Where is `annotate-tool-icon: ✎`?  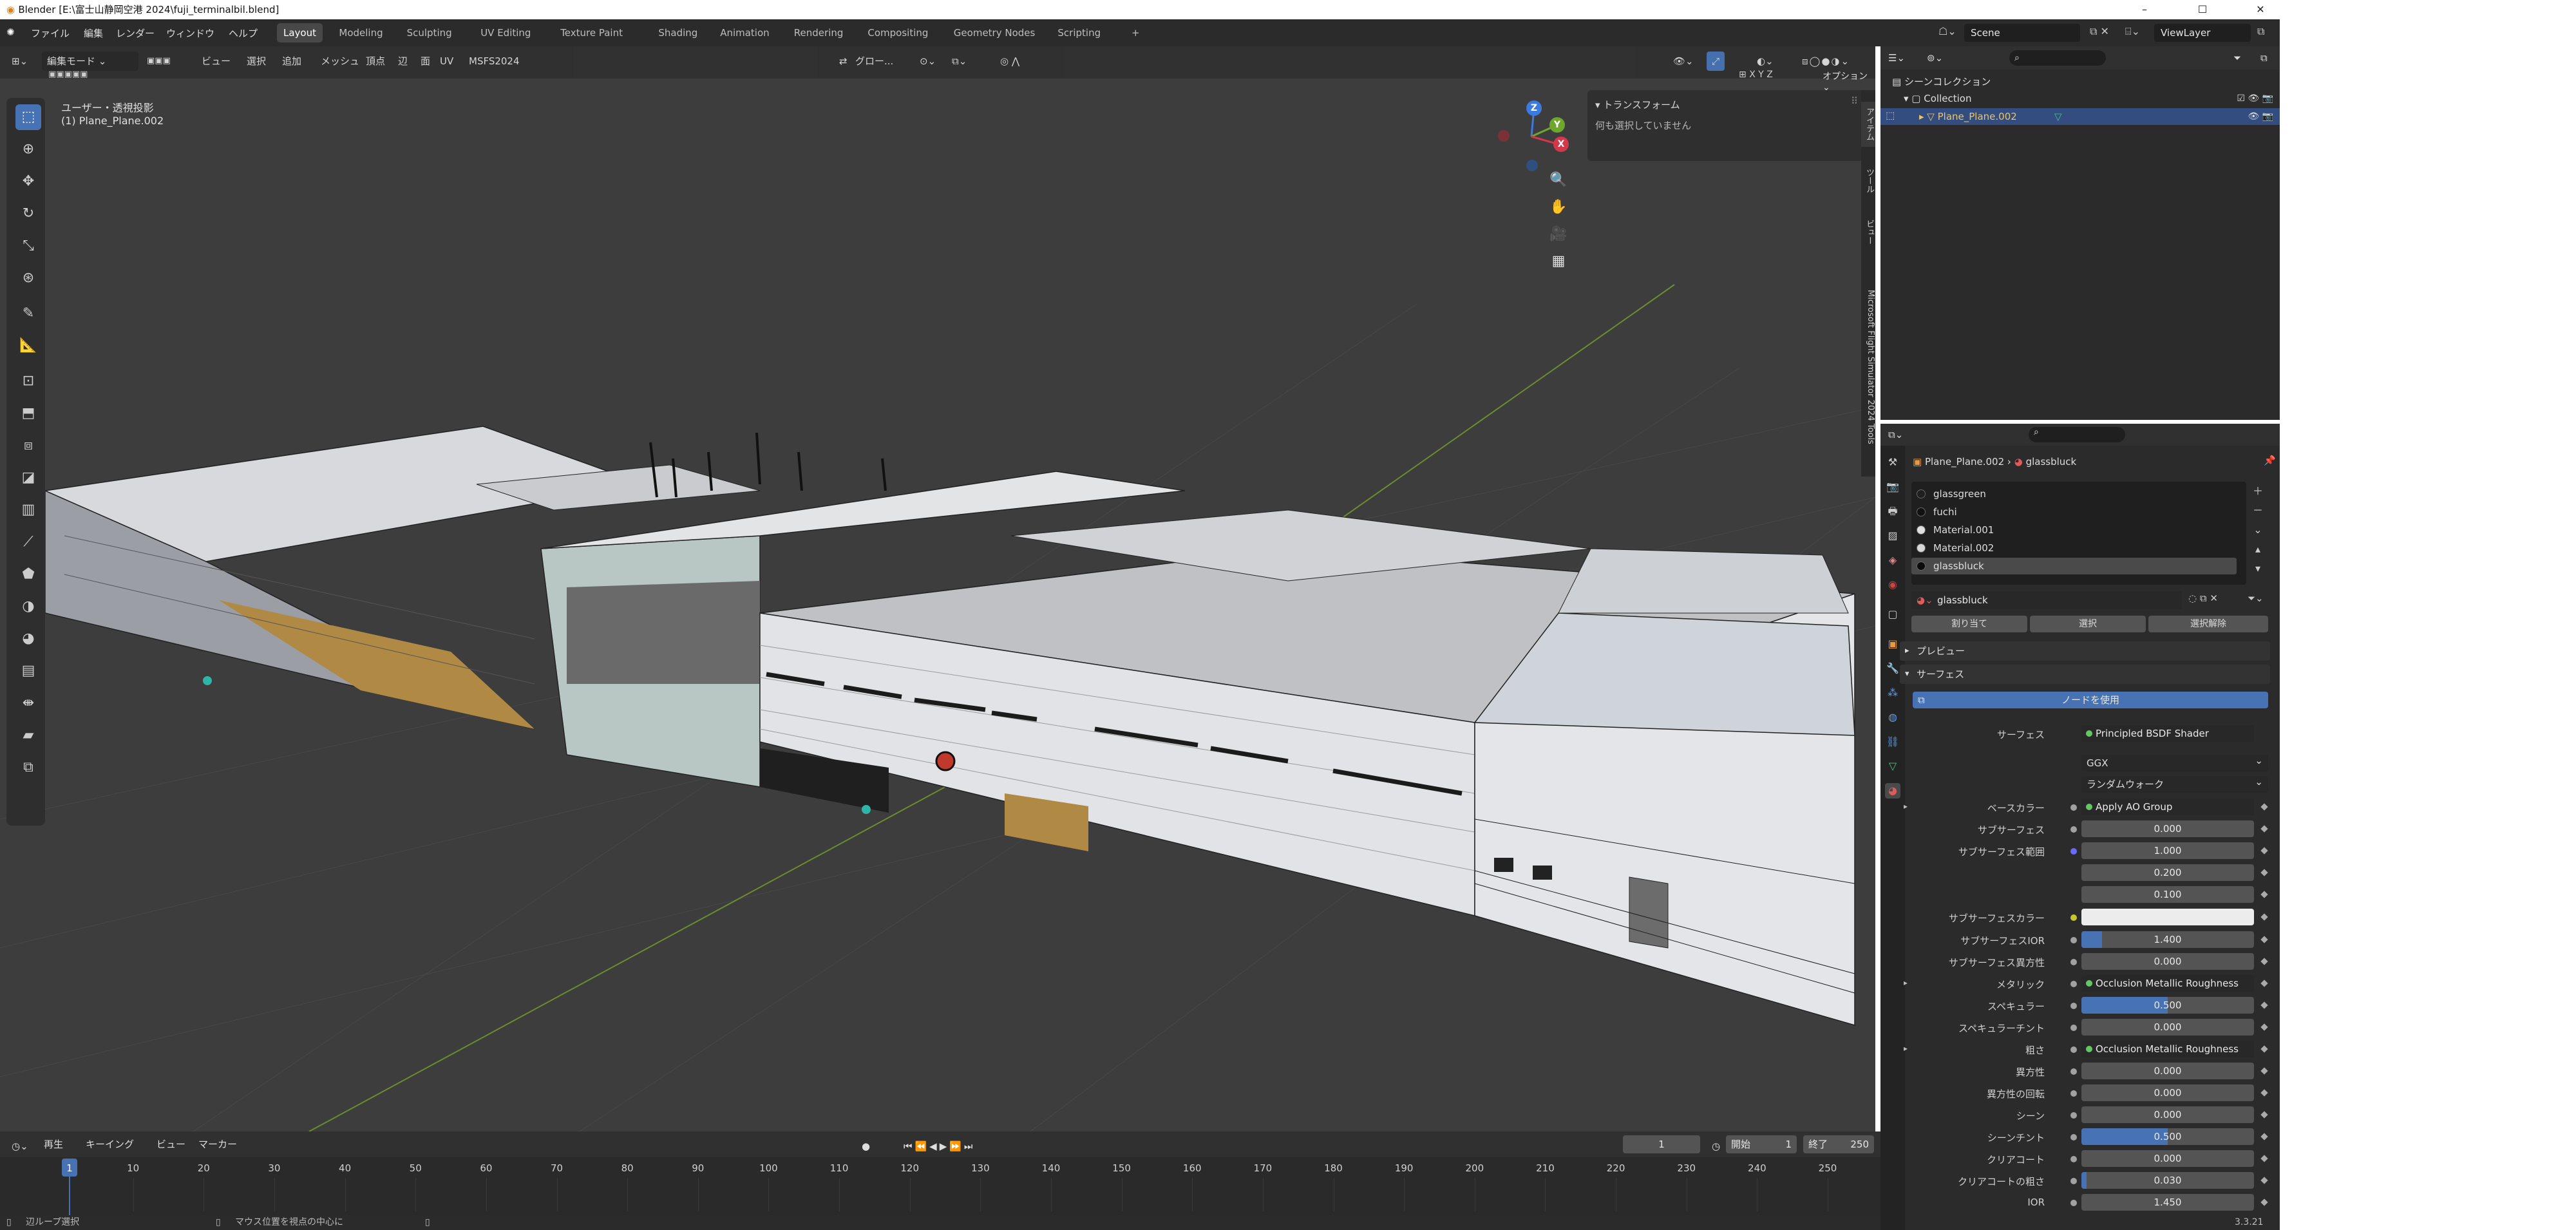 annotate-tool-icon: ✎ is located at coordinates (28, 313).